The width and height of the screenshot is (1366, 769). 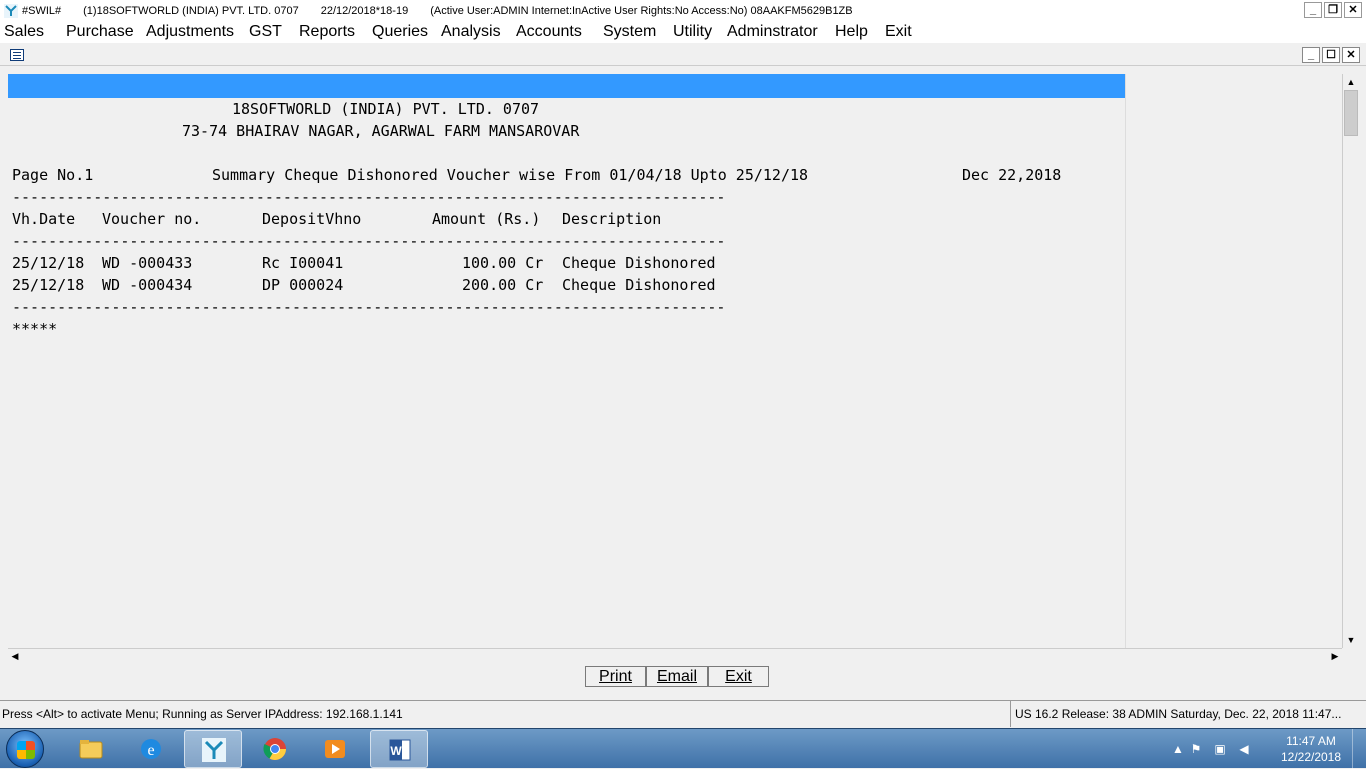 What do you see at coordinates (1353, 10) in the screenshot?
I see `close-button: ✕` at bounding box center [1353, 10].